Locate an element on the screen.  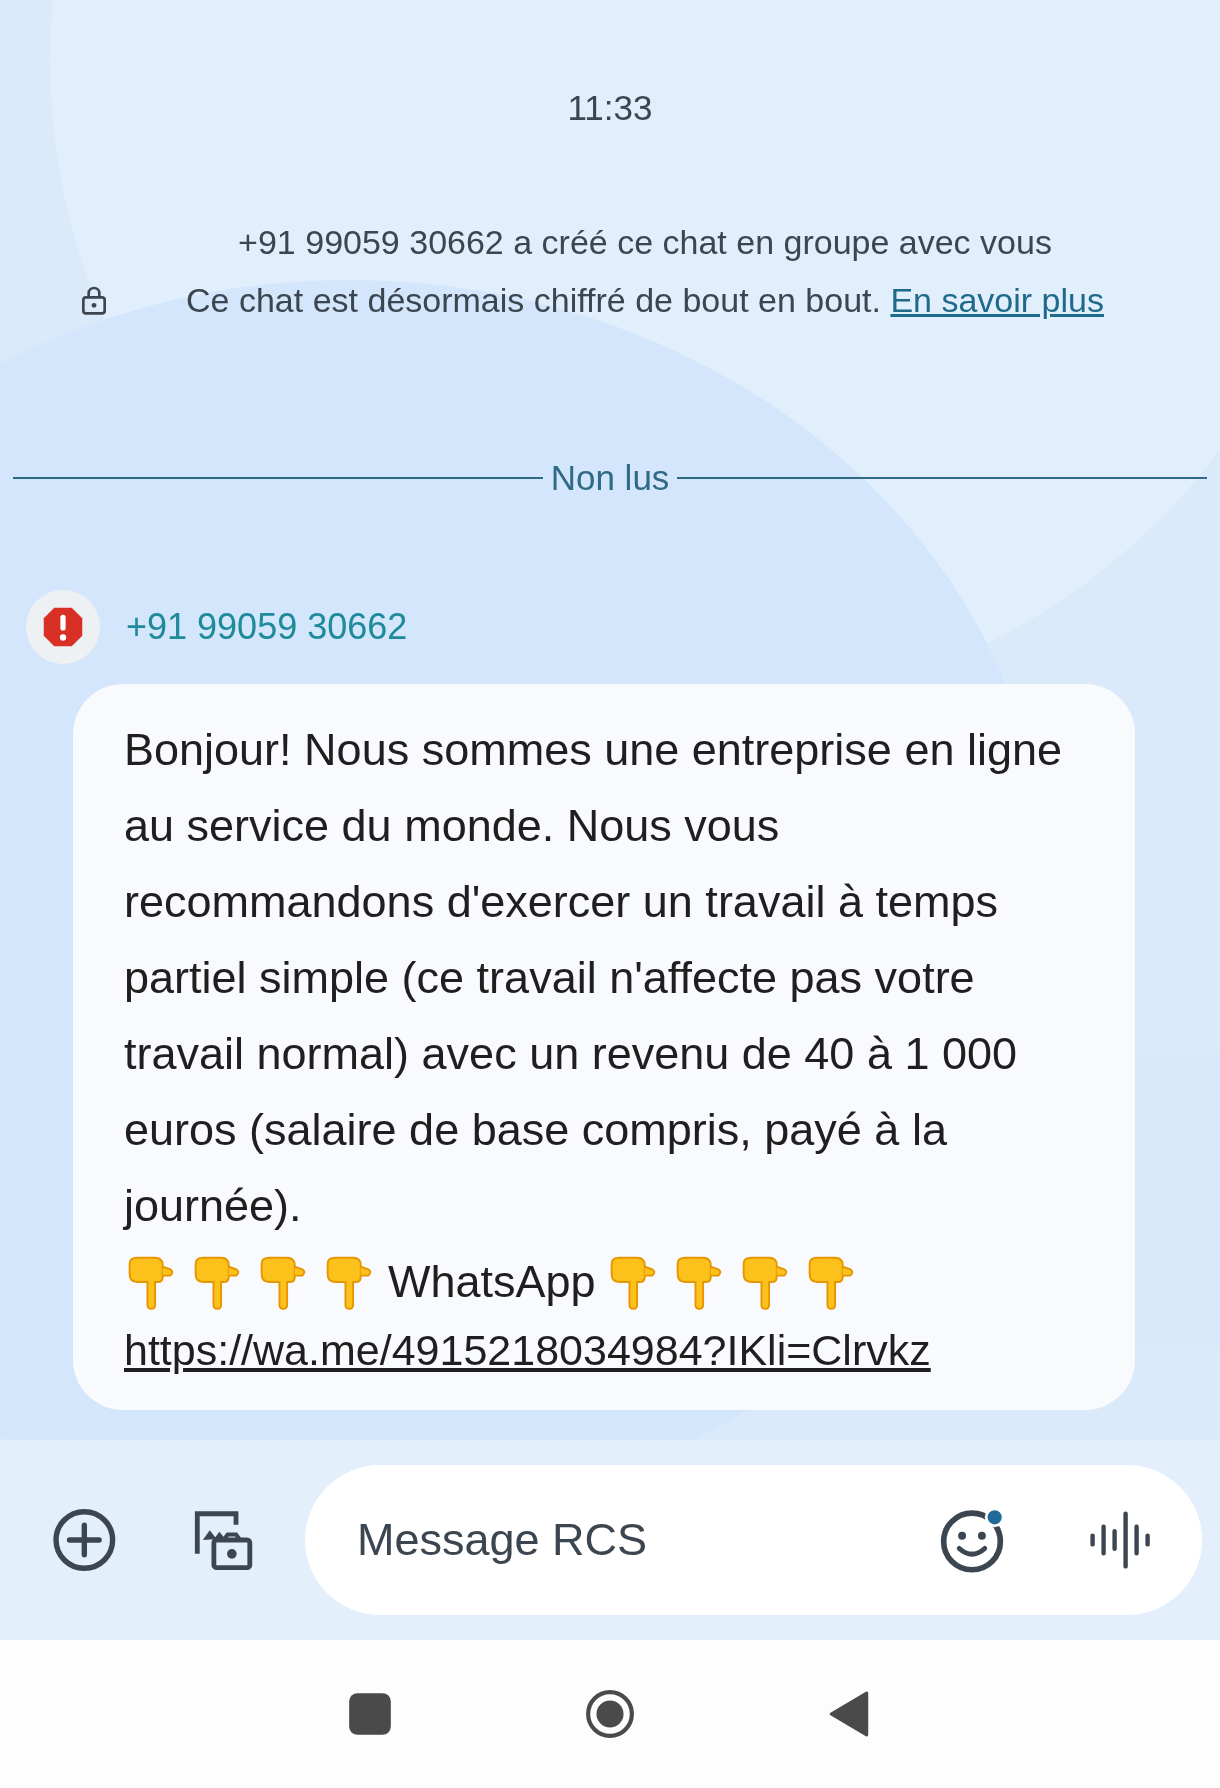
message-text: WhatsApp is located at coordinates (492, 1282).